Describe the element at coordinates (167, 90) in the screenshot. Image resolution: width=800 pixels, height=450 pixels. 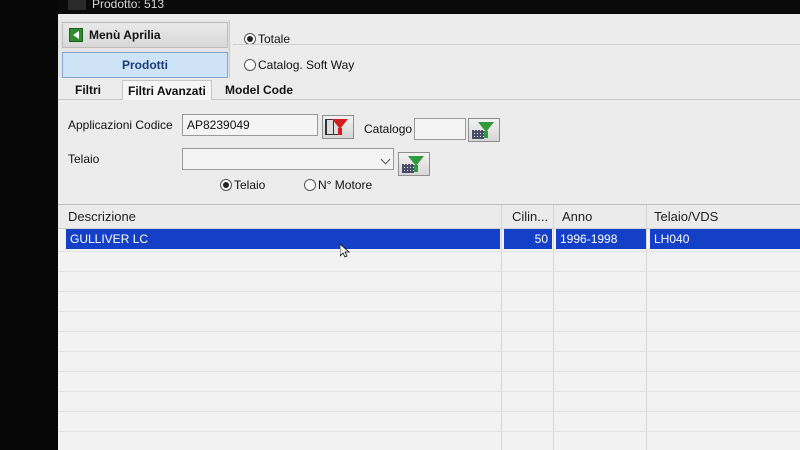
I see `tab-filtri-avanzati: Filtri Avanzati` at that location.